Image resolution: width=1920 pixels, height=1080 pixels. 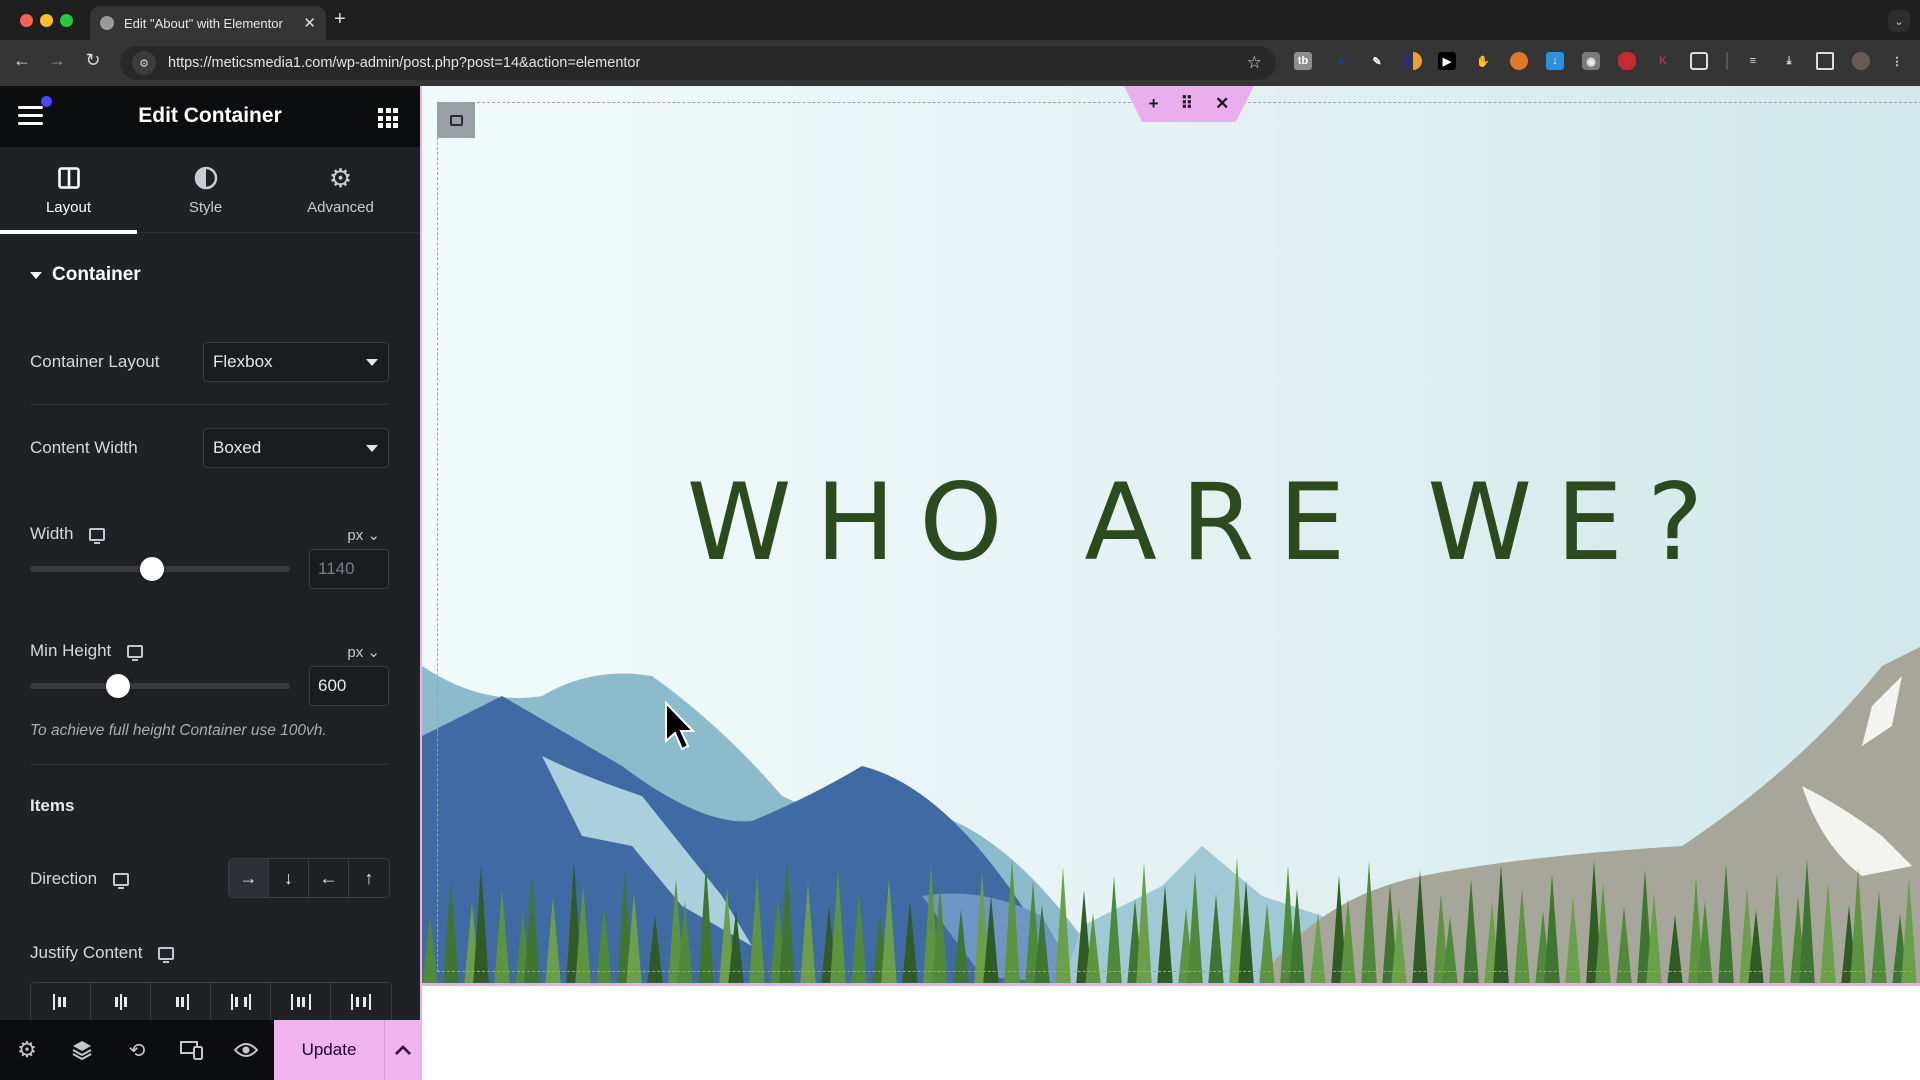 What do you see at coordinates (1154, 104) in the screenshot?
I see `add-section-icon: +` at bounding box center [1154, 104].